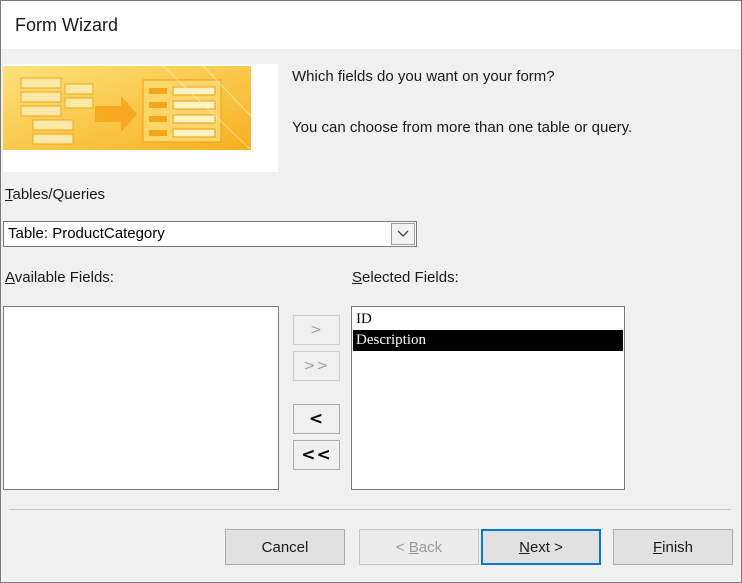  What do you see at coordinates (316, 455) in the screenshot?
I see `remove-all-fields-button: <<` at bounding box center [316, 455].